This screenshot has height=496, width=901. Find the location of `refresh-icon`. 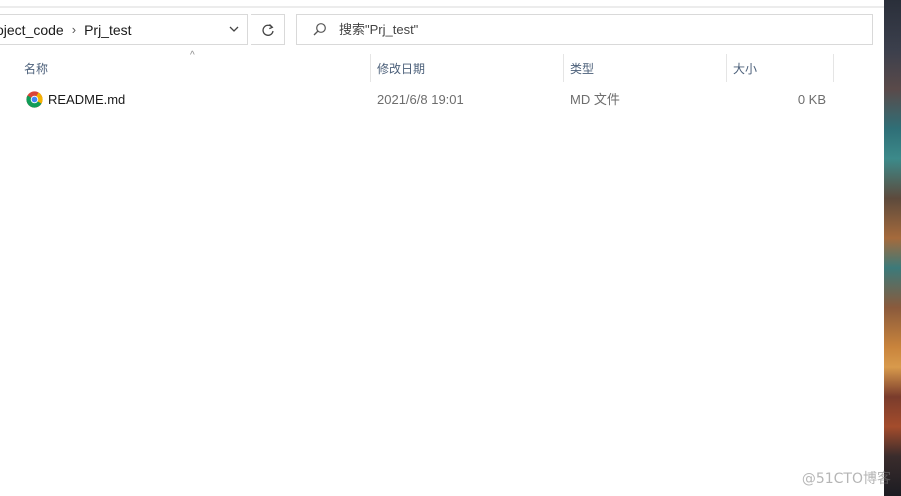

refresh-icon is located at coordinates (267, 29).